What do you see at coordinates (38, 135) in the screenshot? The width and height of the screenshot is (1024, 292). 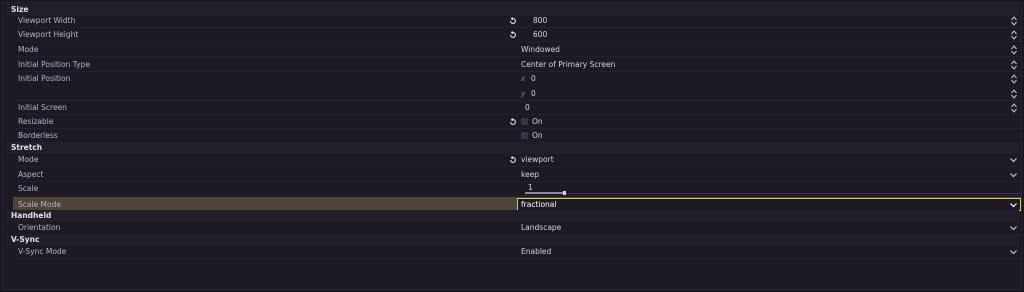 I see `borderless-label: Borderless` at bounding box center [38, 135].